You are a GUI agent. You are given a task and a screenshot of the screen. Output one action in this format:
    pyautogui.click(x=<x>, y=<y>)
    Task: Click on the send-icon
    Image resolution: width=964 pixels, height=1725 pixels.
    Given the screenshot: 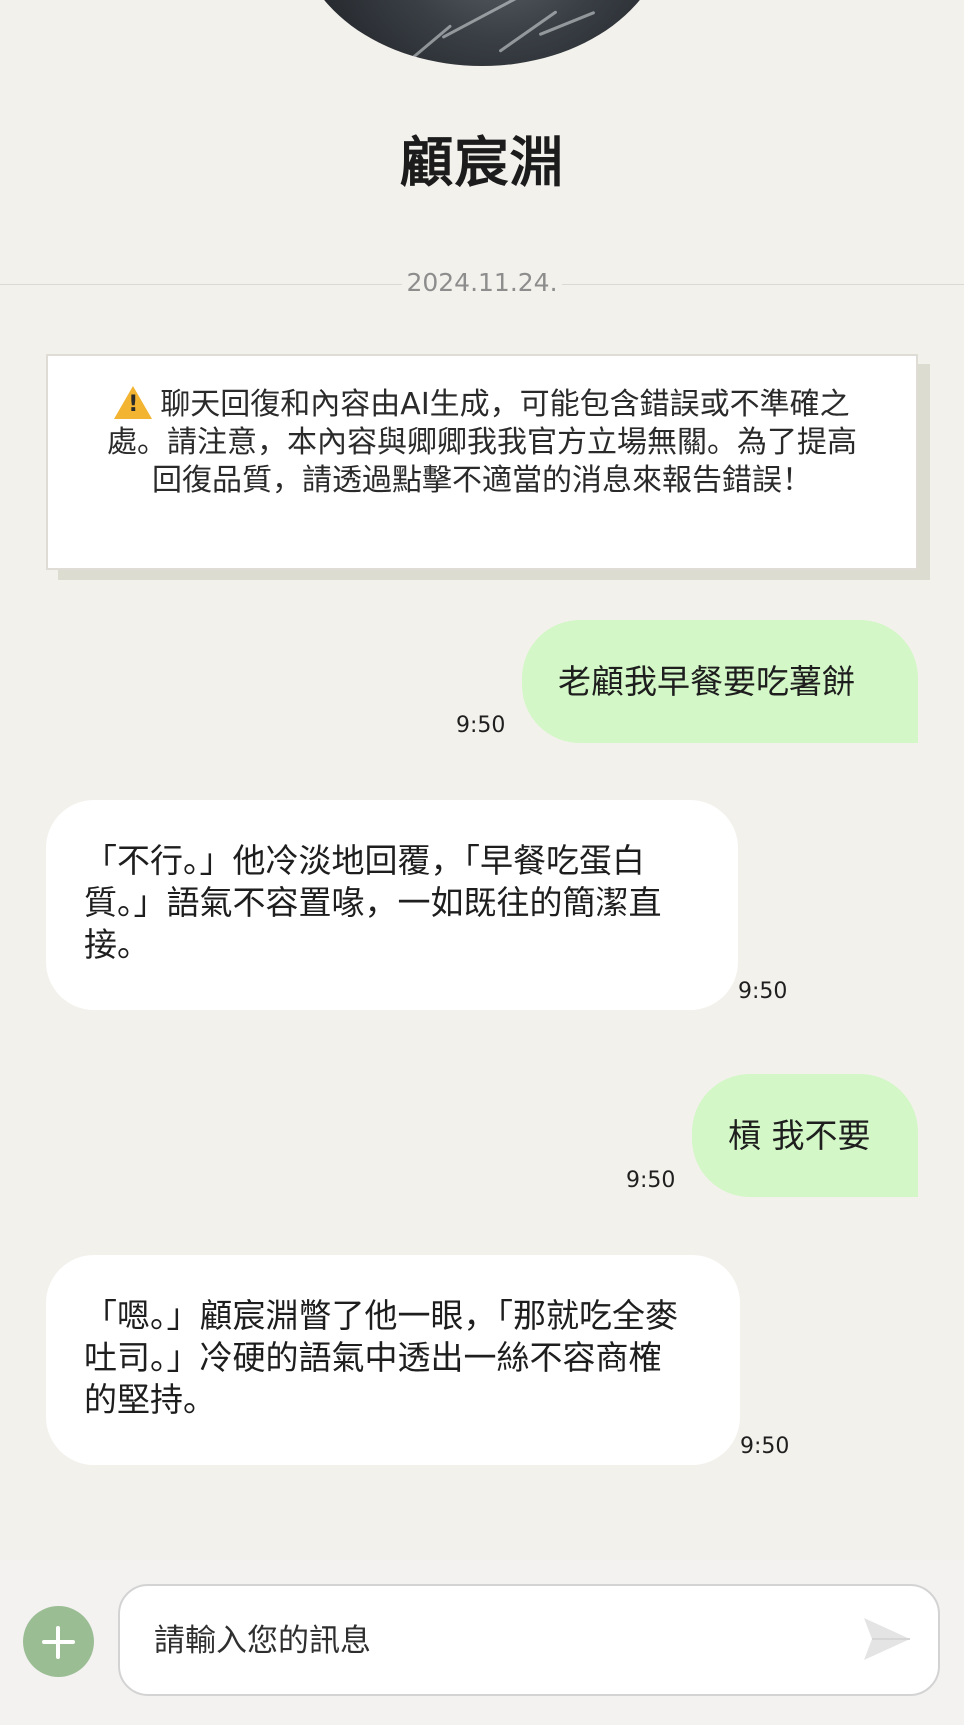 What is the action you would take?
    pyautogui.click(x=887, y=1639)
    